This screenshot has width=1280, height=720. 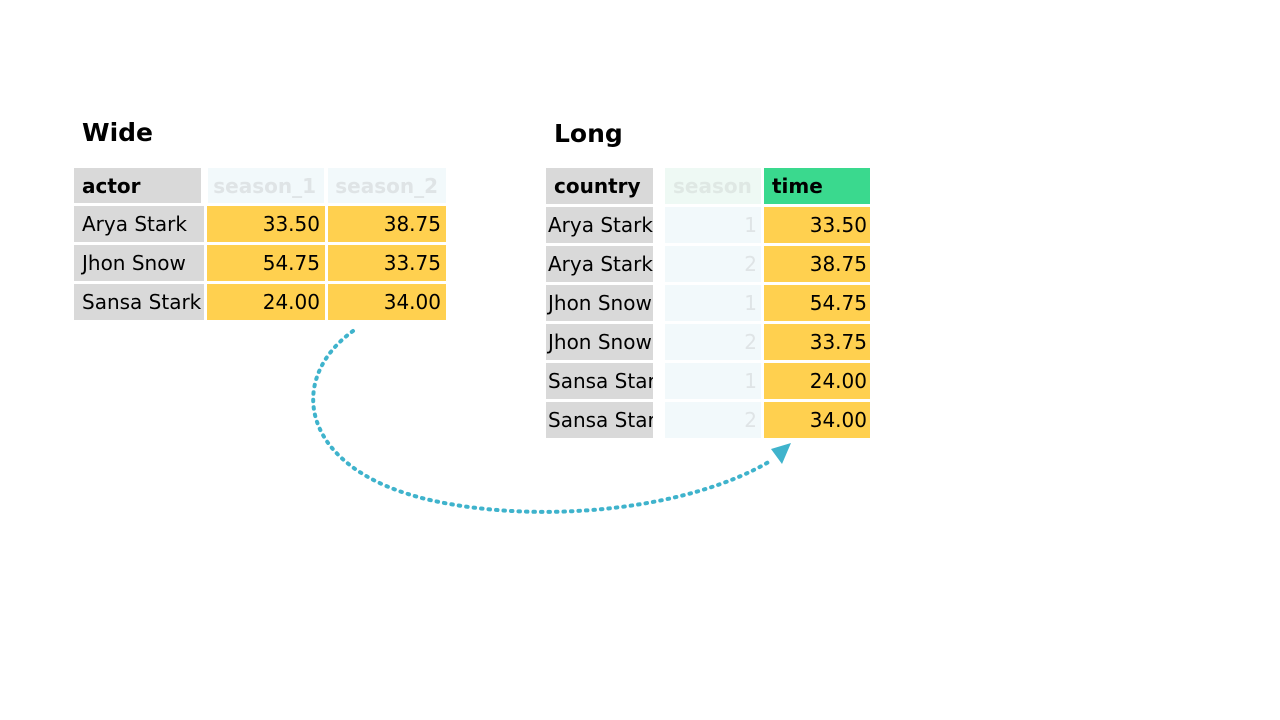 What do you see at coordinates (542, 421) in the screenshot?
I see `arrow-path` at bounding box center [542, 421].